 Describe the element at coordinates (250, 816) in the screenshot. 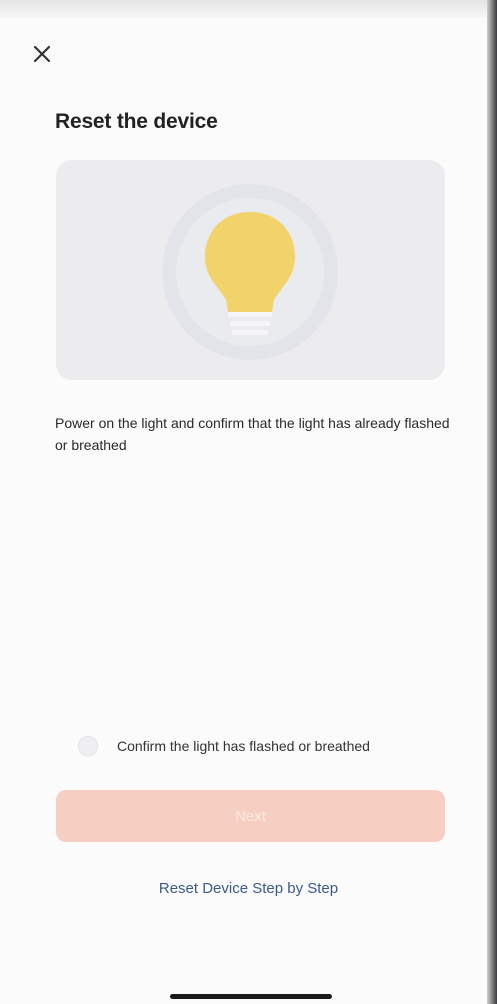

I see `next-button: Next` at that location.